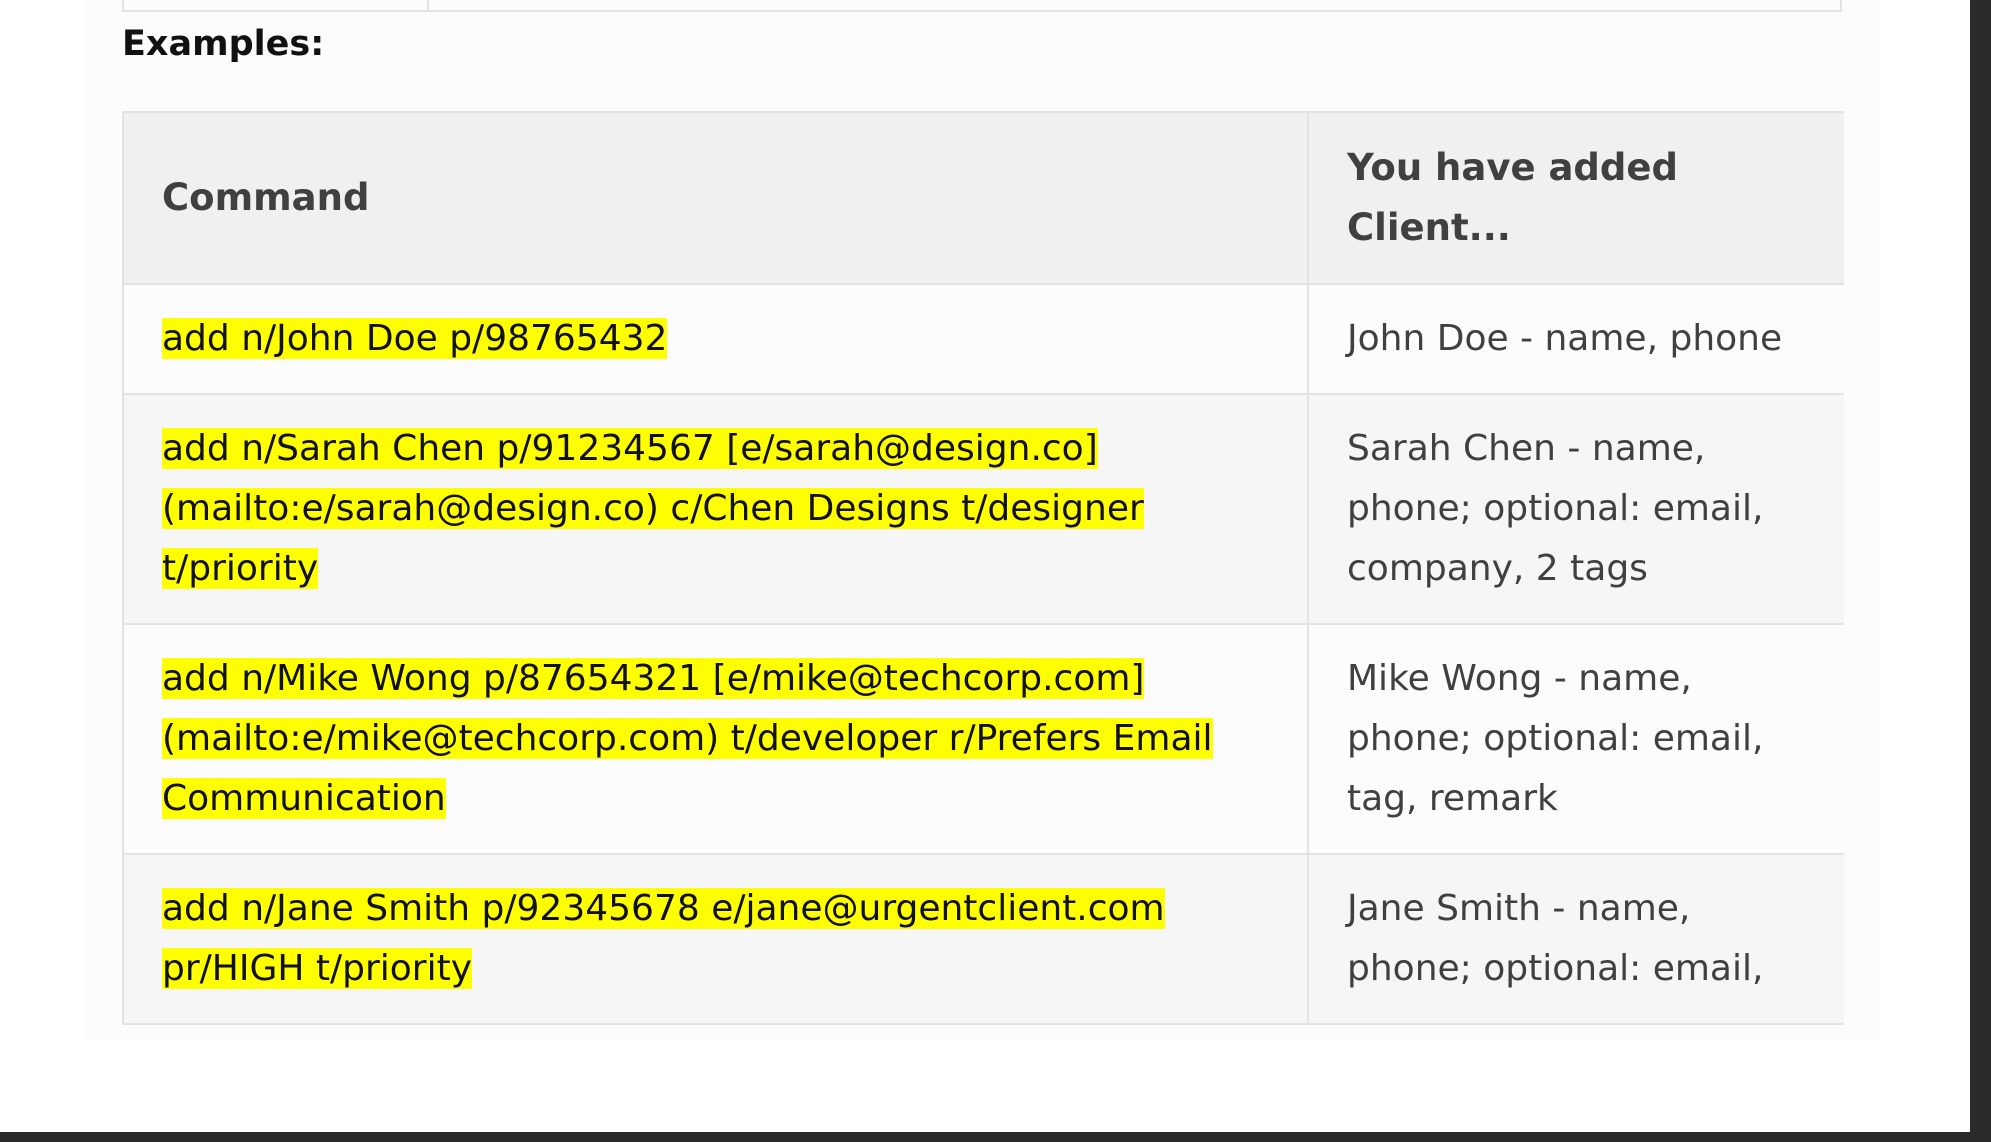  Describe the element at coordinates (223, 44) in the screenshot. I see `examples-heading: Examples:` at that location.